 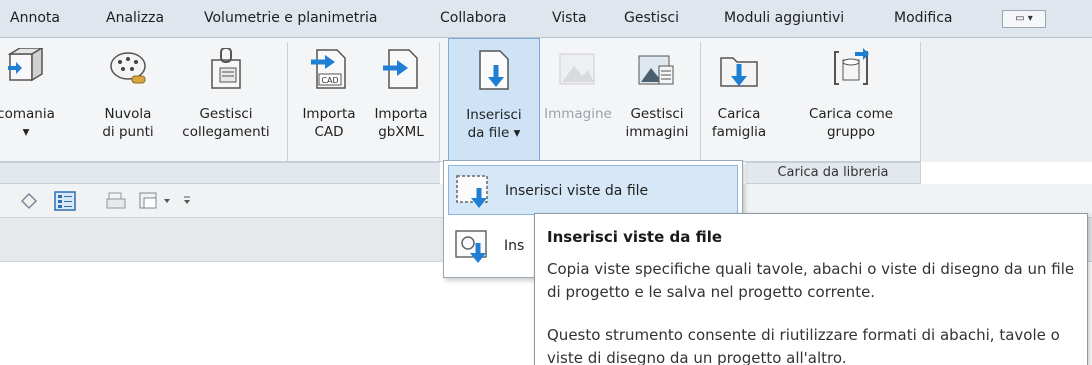 I want to click on tab-volumetrie-e-planimetria: Volumetrie e planimetria, so click(x=290, y=19).